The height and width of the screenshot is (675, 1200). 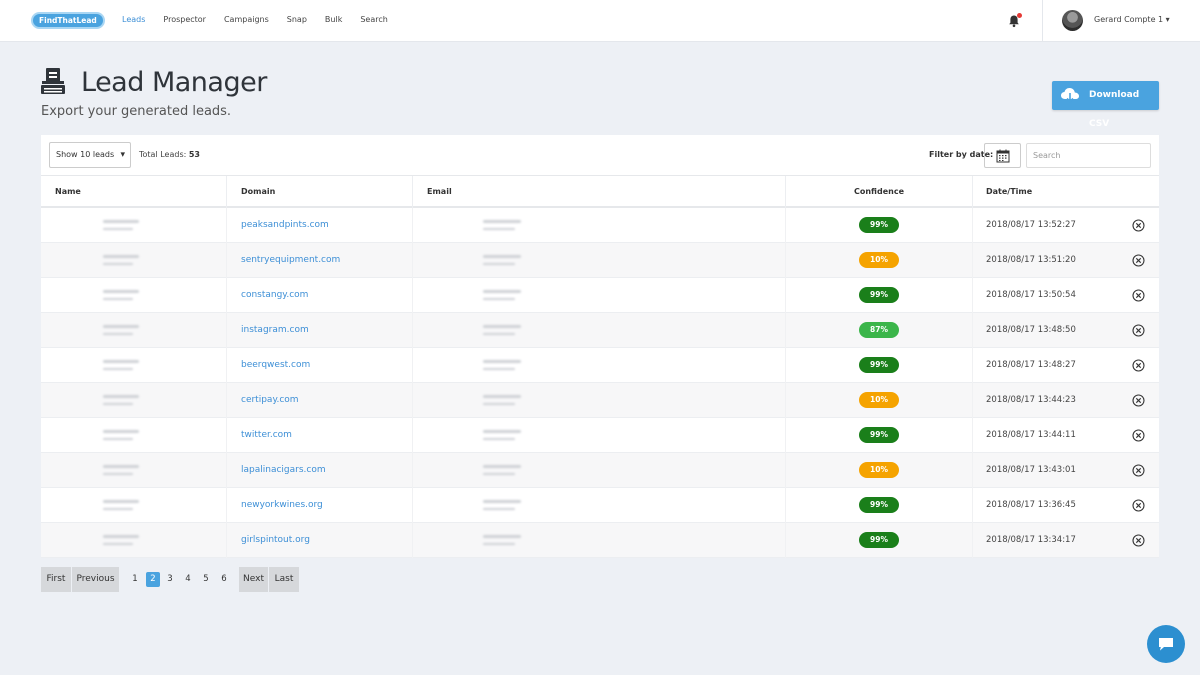 I want to click on domain-link: sentryequipment.com, so click(x=290, y=260).